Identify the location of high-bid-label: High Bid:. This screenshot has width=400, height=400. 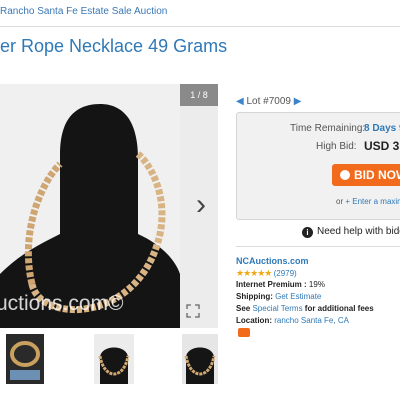
(336, 146).